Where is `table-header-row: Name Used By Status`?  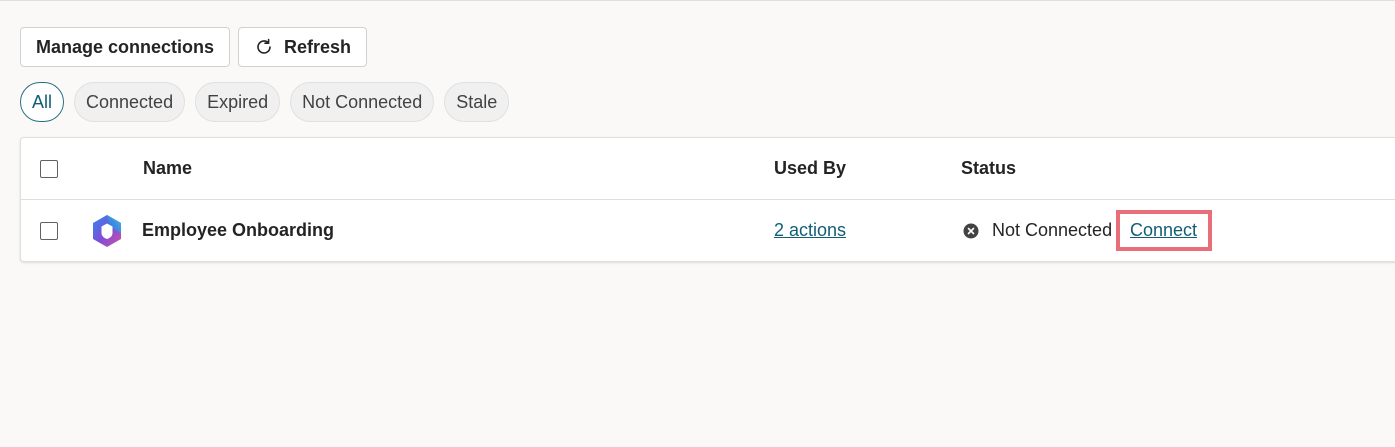
table-header-row: Name Used By Status is located at coordinates (708, 169).